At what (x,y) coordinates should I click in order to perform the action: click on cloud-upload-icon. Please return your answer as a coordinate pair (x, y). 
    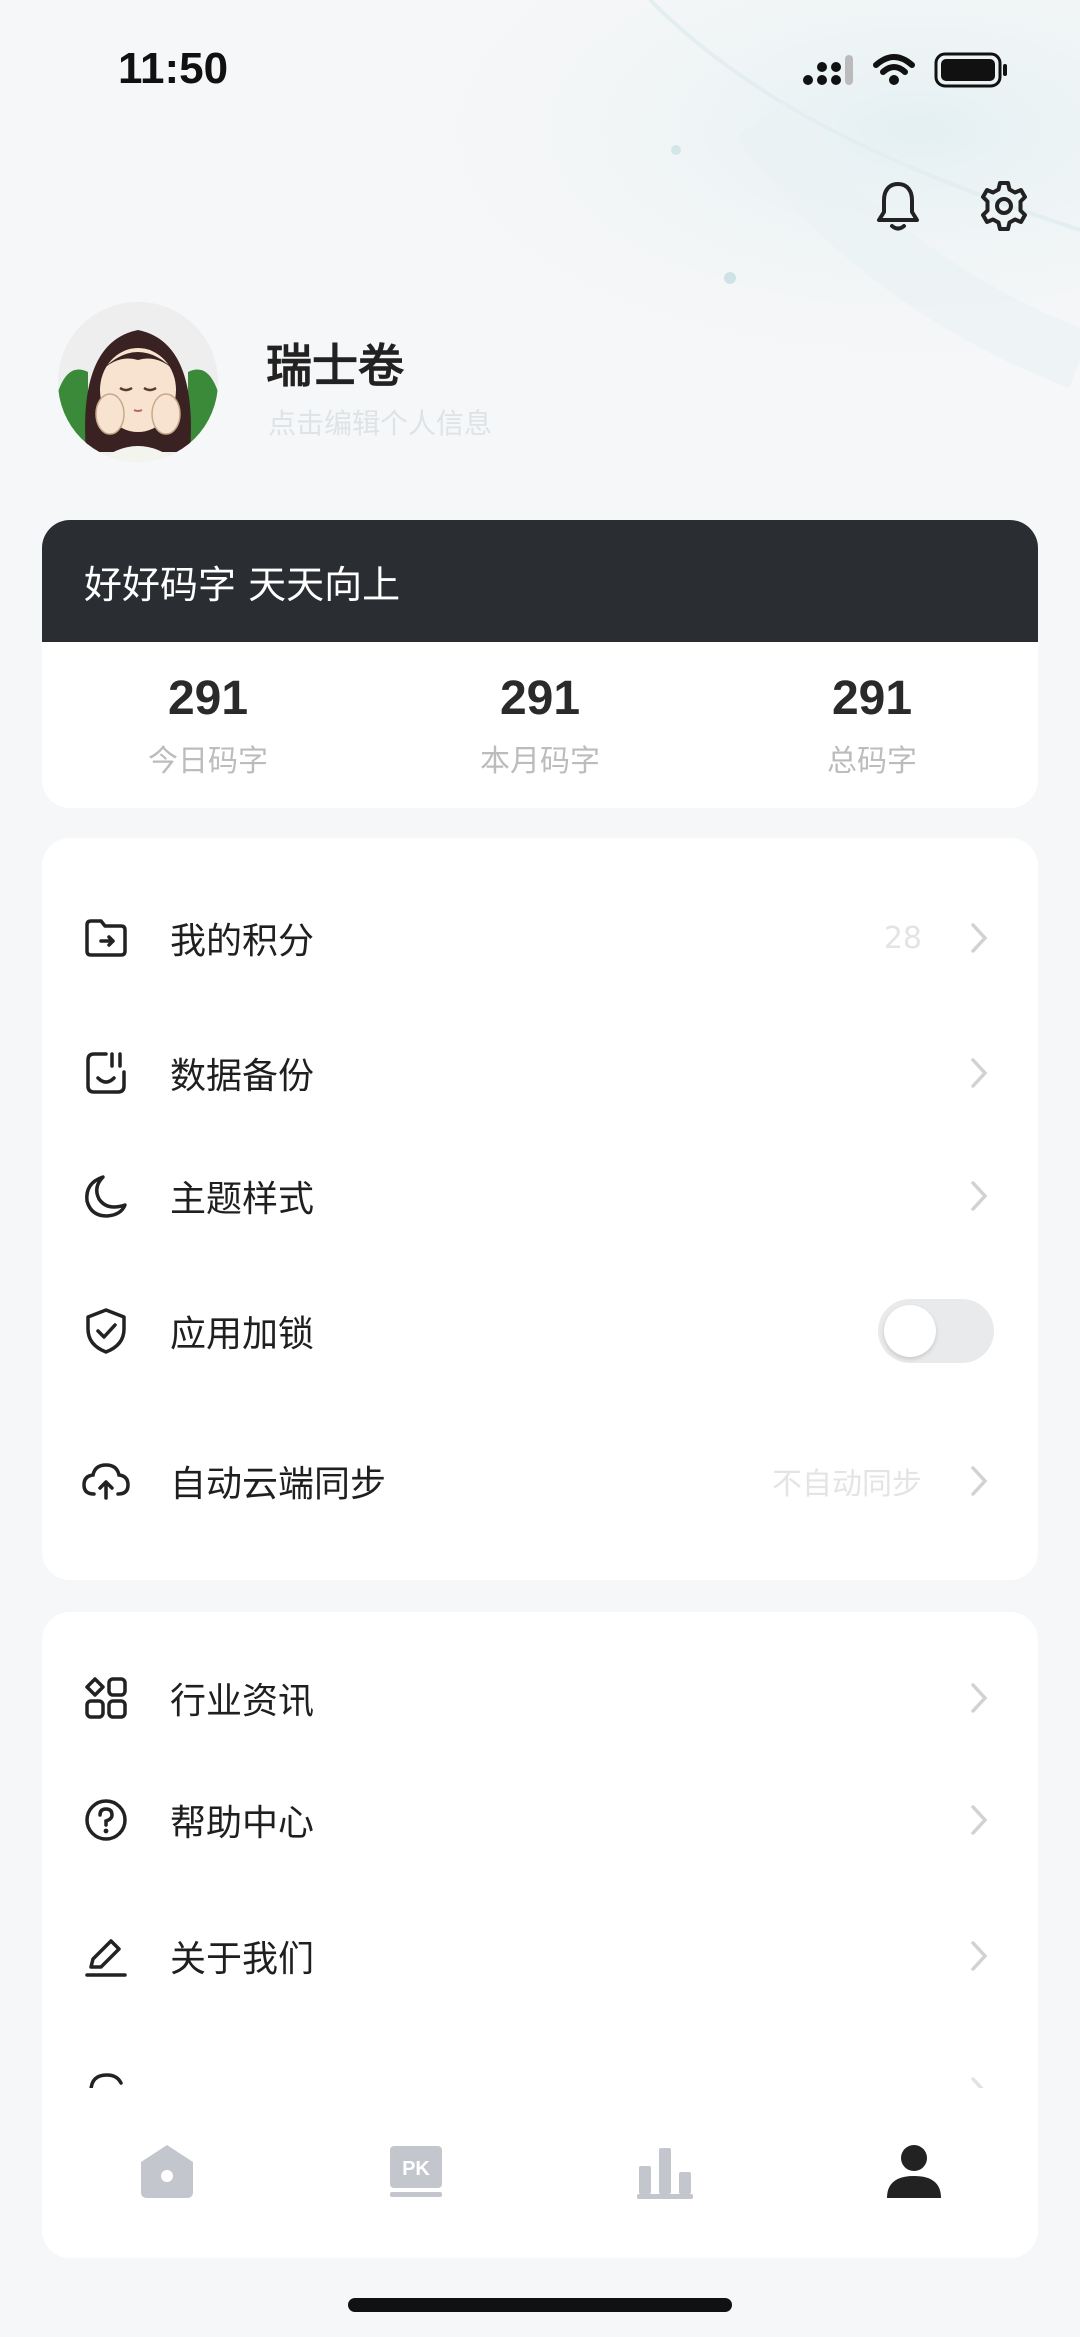
    Looking at the image, I should click on (106, 1481).